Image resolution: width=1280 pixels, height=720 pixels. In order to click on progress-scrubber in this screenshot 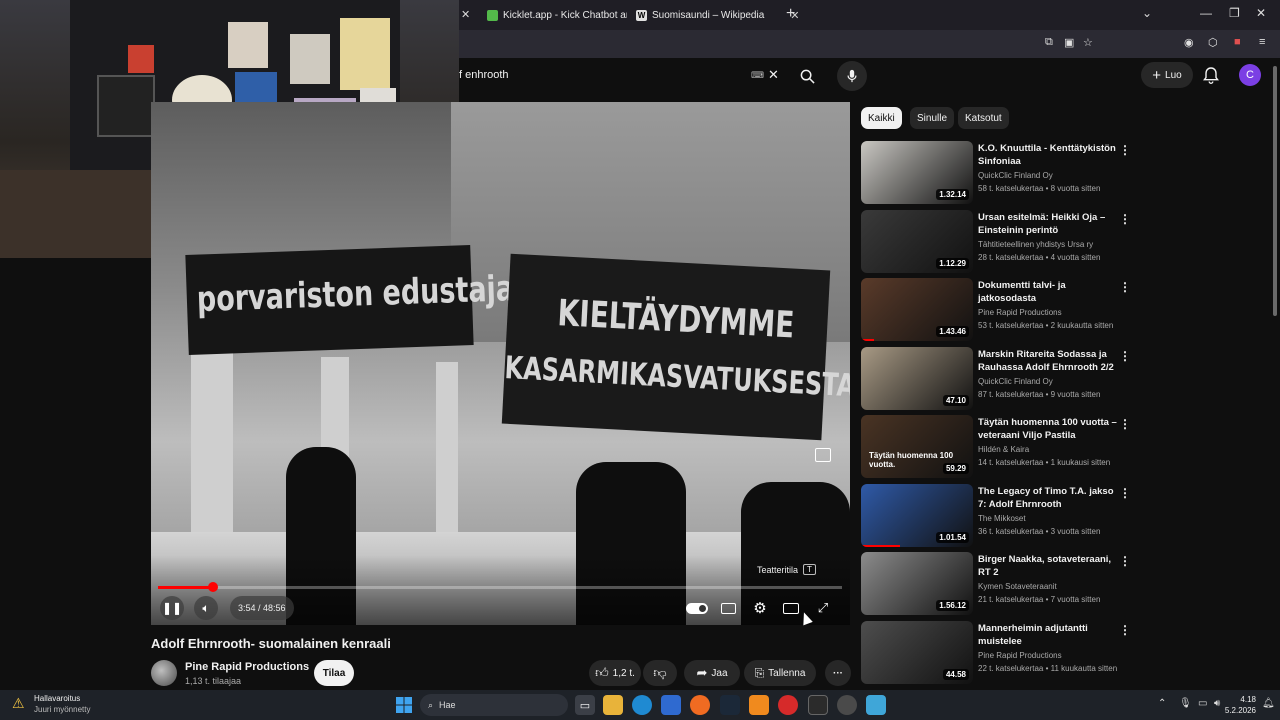, I will do `click(212, 587)`.